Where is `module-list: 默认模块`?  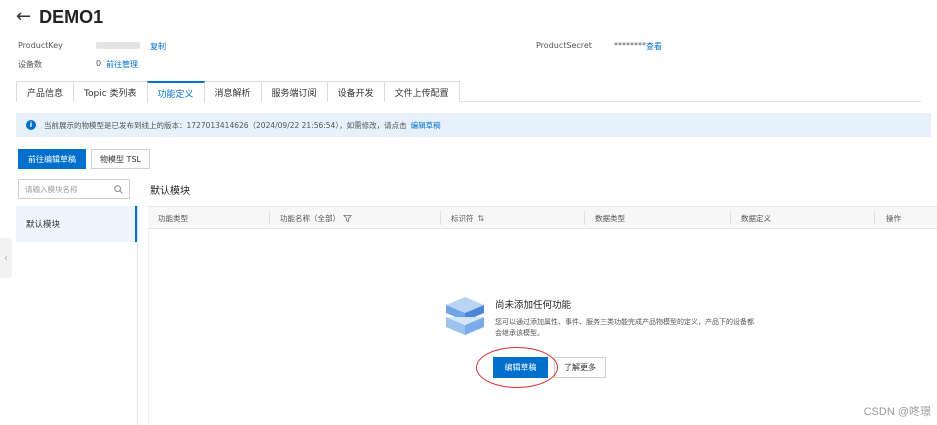
module-list: 默认模块 is located at coordinates (77, 315).